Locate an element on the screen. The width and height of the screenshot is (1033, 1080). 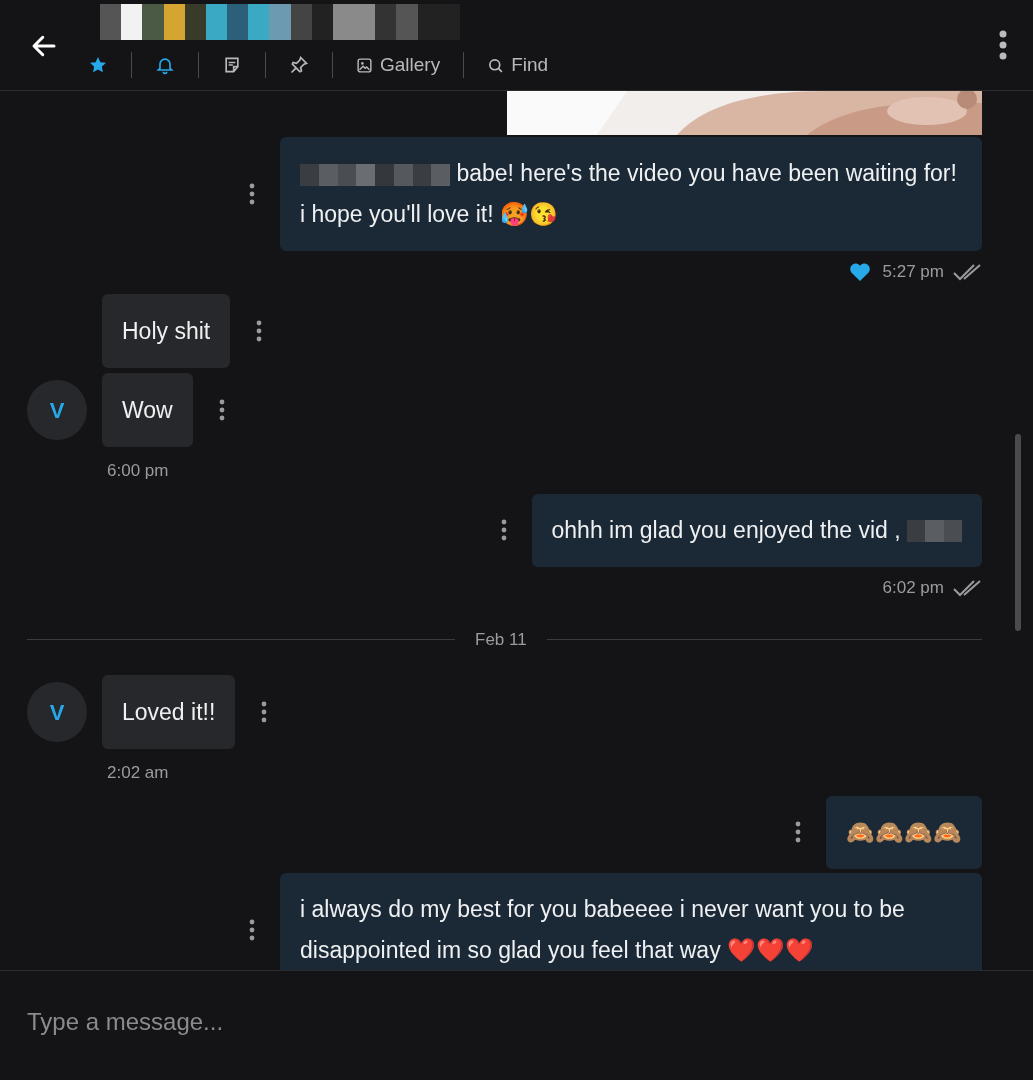
message-time: 2:02 am is located at coordinates (138, 773).